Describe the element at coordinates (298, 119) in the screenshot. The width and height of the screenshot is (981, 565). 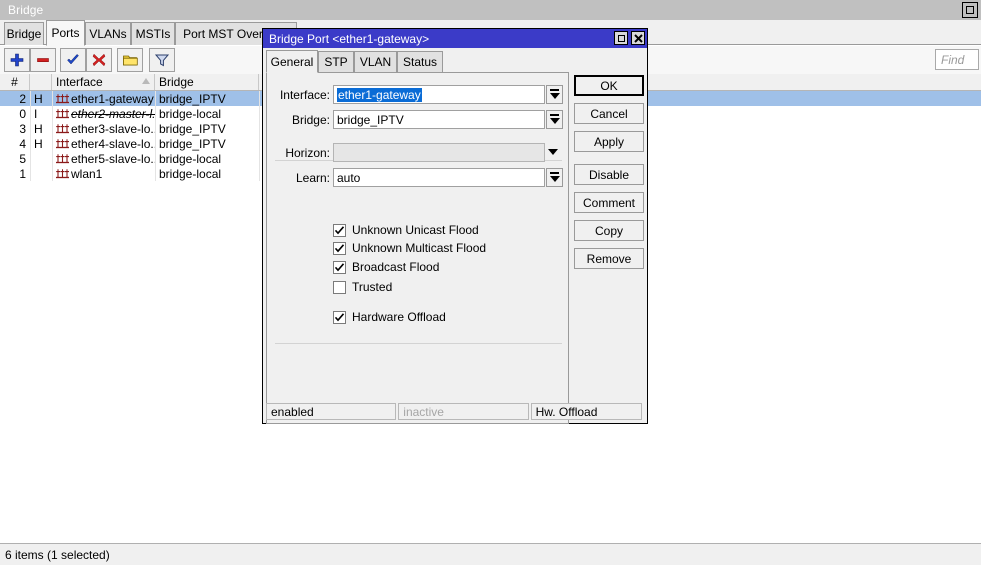
I see `bridge-label: Bridge:` at that location.